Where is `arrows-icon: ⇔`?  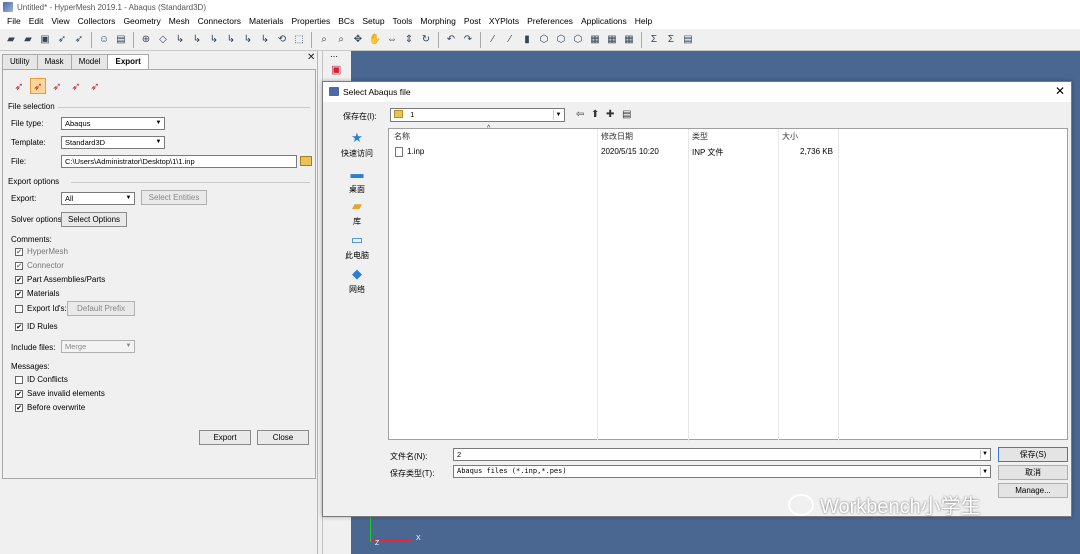 arrows-icon: ⇔ is located at coordinates (392, 40).